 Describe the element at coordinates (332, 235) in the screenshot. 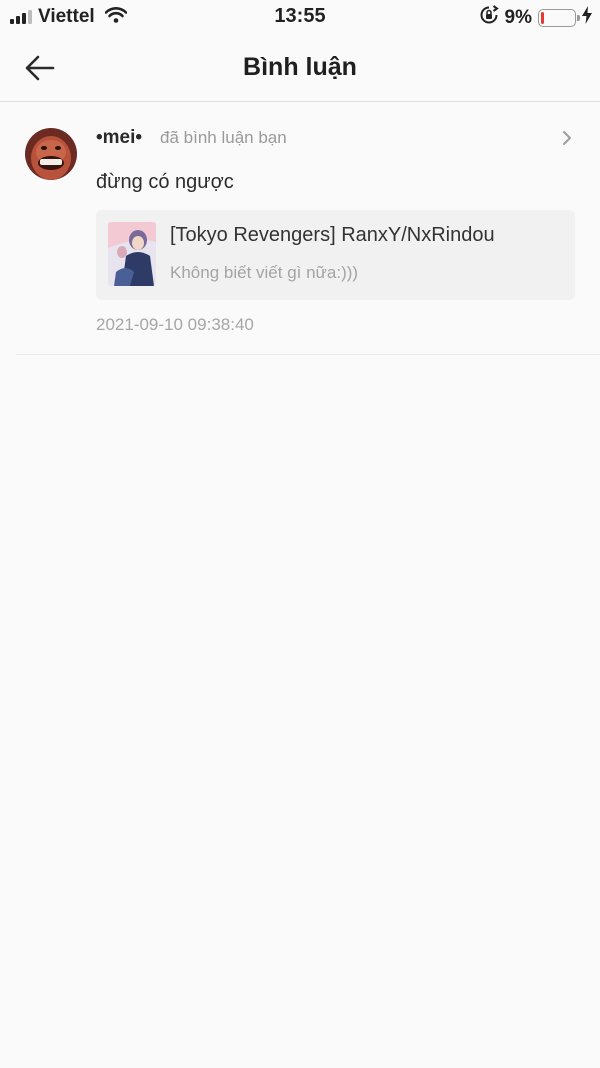

I see `post-title: [Tokyo Revengers] RanxY/NxRindou` at that location.